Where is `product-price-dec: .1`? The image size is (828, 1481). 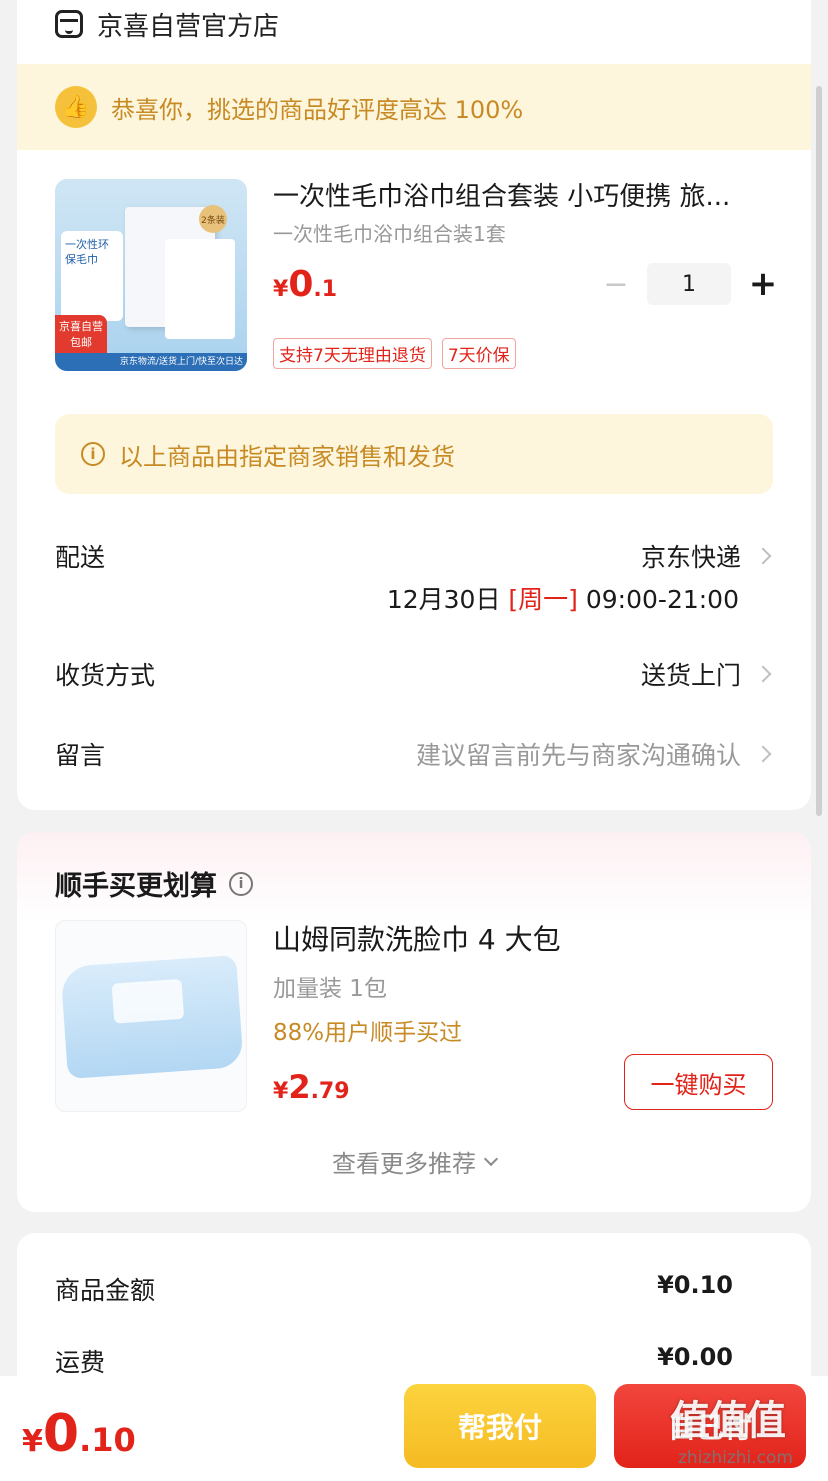
product-price-dec: .1 is located at coordinates (325, 289).